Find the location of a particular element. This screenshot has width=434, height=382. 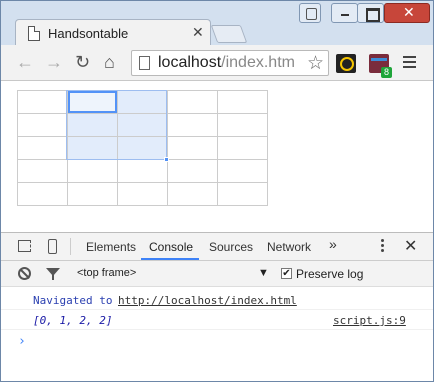

window-close-button: ✕ is located at coordinates (407, 13).